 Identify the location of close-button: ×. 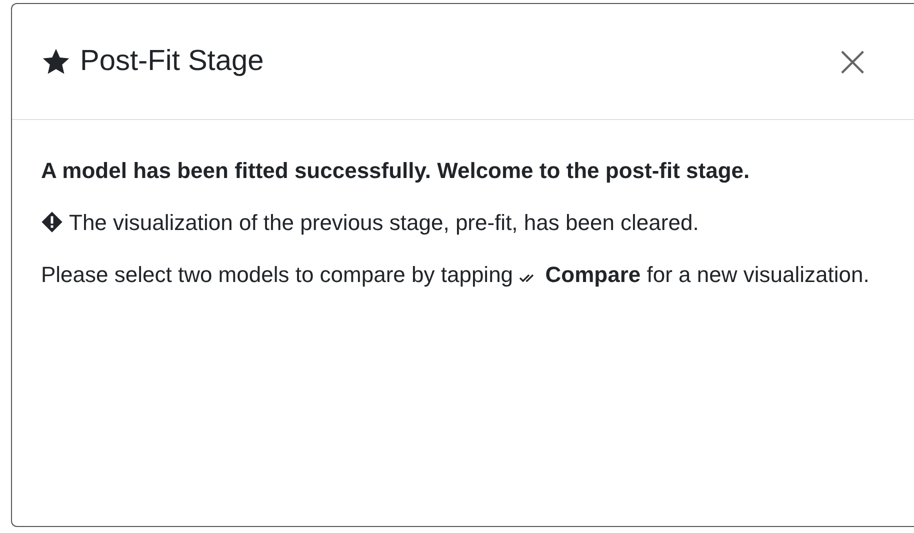
(852, 62).